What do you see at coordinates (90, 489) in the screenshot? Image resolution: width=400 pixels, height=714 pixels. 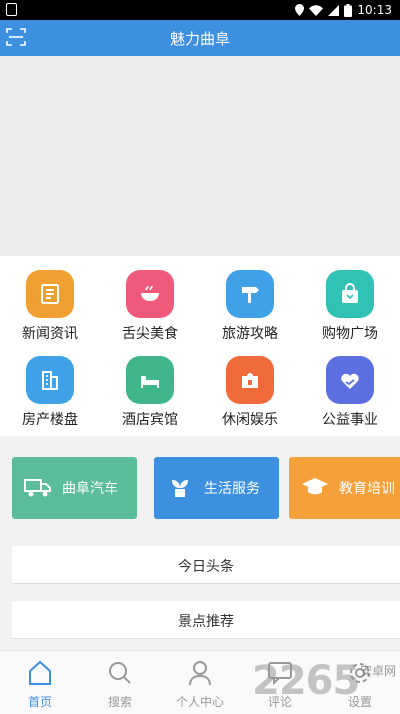 I see `card-label: 曲阜汽车` at bounding box center [90, 489].